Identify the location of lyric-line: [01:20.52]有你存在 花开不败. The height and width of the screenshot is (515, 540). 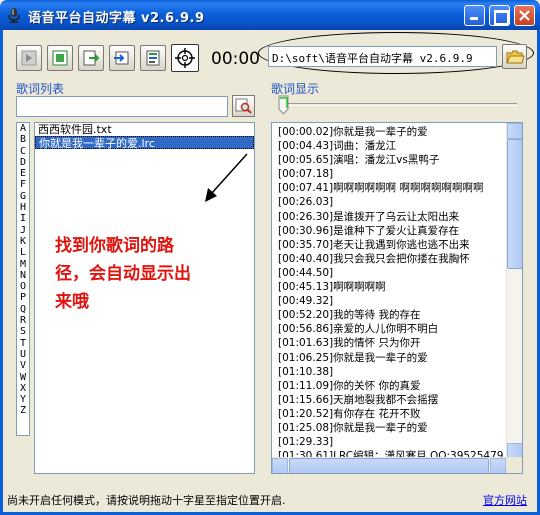
(349, 413).